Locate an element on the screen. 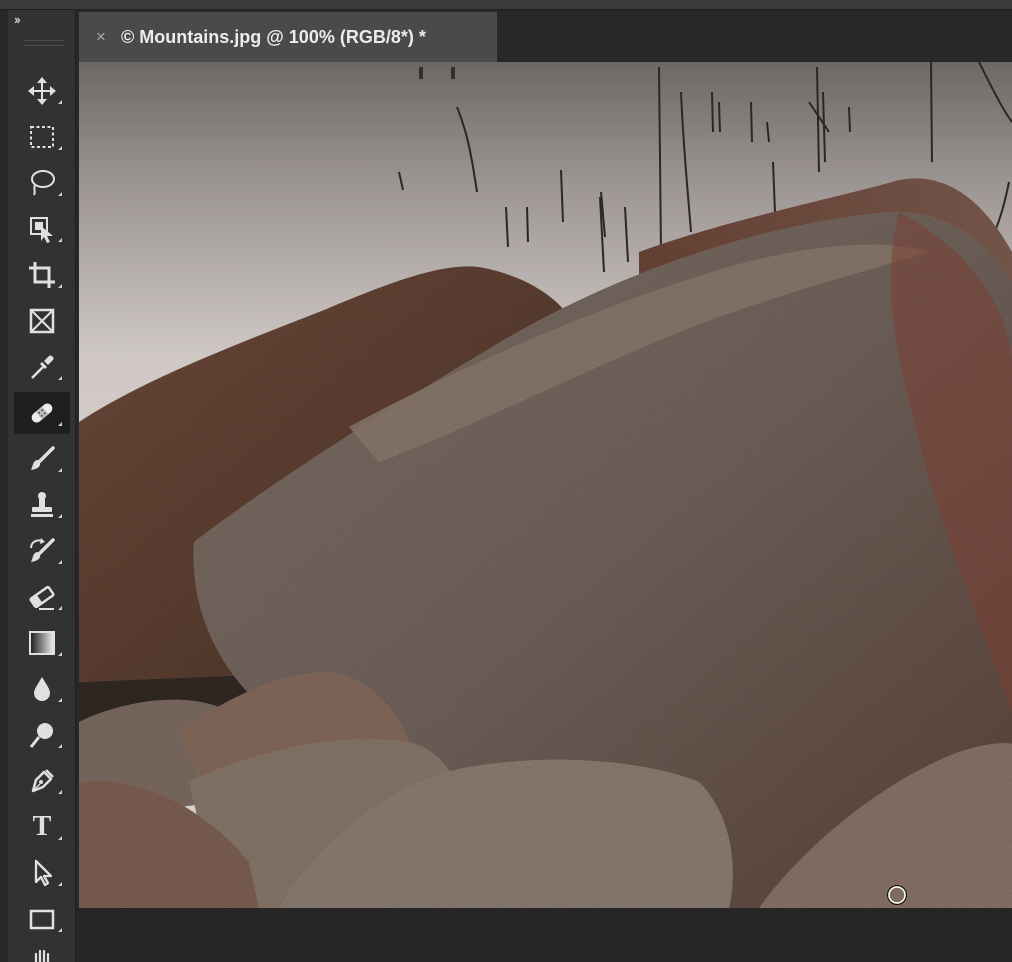 The height and width of the screenshot is (962, 1012). type-tool-button: T is located at coordinates (42, 827).